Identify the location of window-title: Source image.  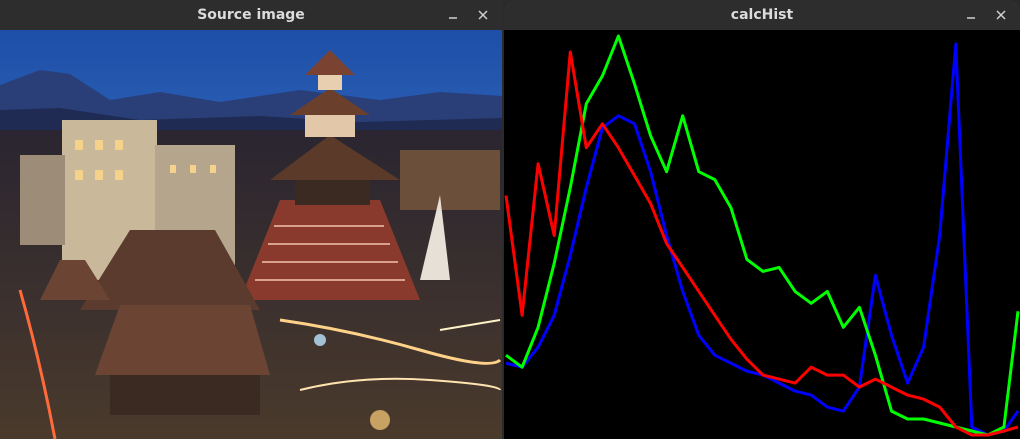
(251, 15).